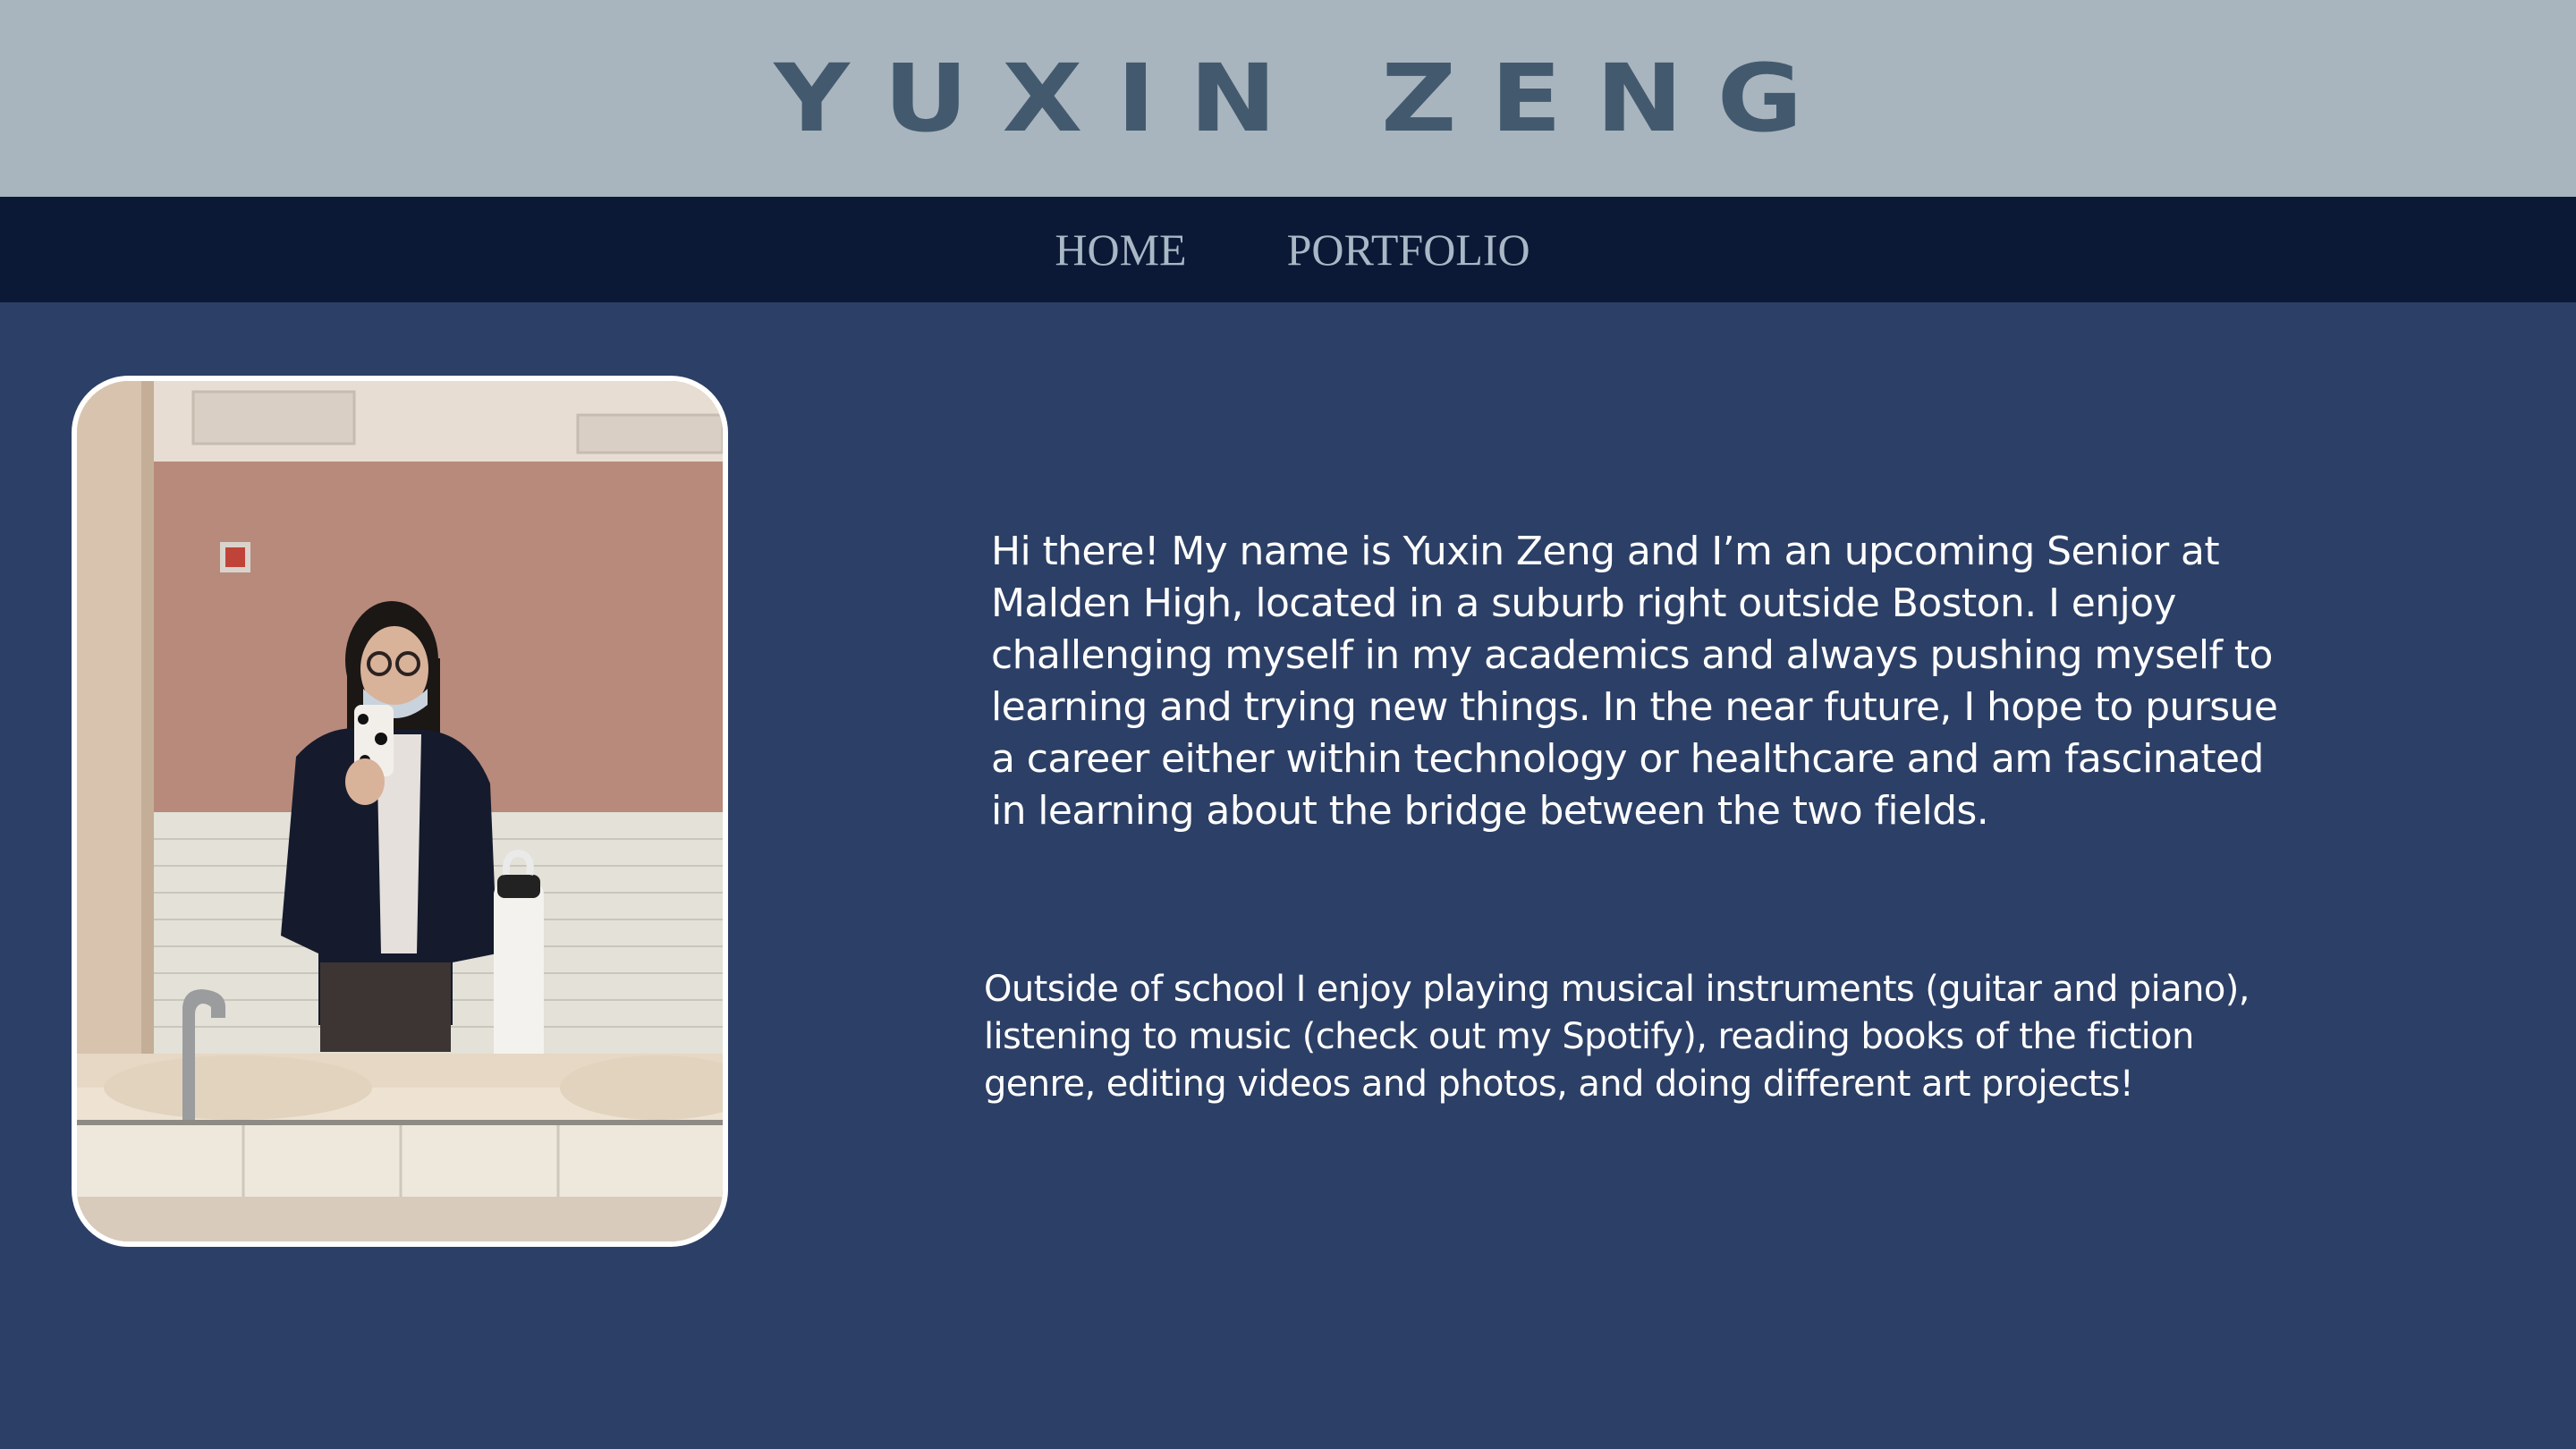  I want to click on site-title: YUXIN ZENG, so click(1305, 98).